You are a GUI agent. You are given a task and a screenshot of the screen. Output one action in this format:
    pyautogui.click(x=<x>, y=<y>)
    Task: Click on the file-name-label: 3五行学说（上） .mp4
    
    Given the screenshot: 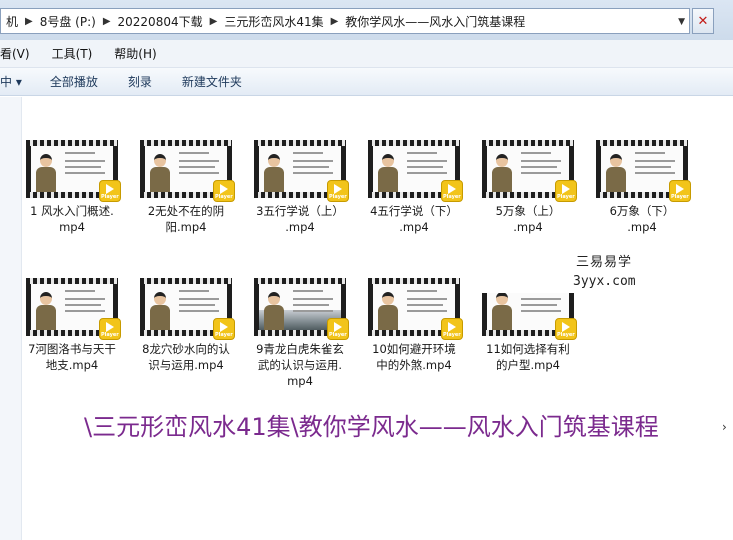 What is the action you would take?
    pyautogui.click(x=300, y=219)
    